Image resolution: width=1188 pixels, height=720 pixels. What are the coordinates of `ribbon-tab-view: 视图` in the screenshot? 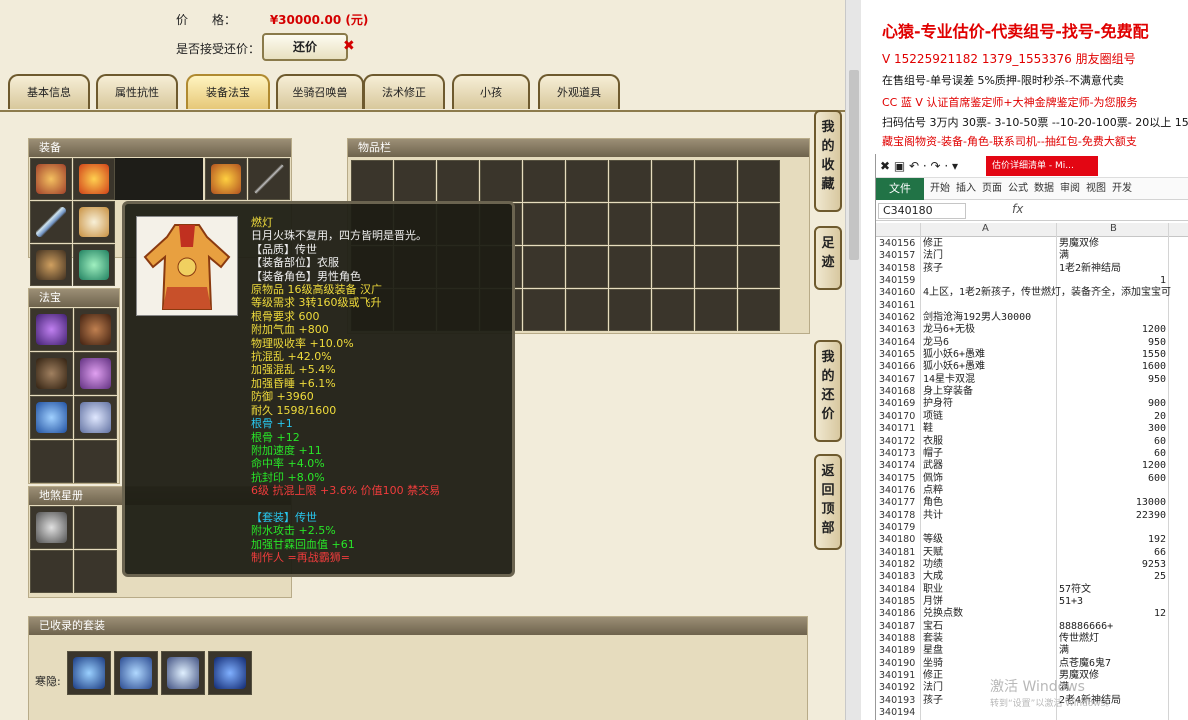 It's located at (1096, 189).